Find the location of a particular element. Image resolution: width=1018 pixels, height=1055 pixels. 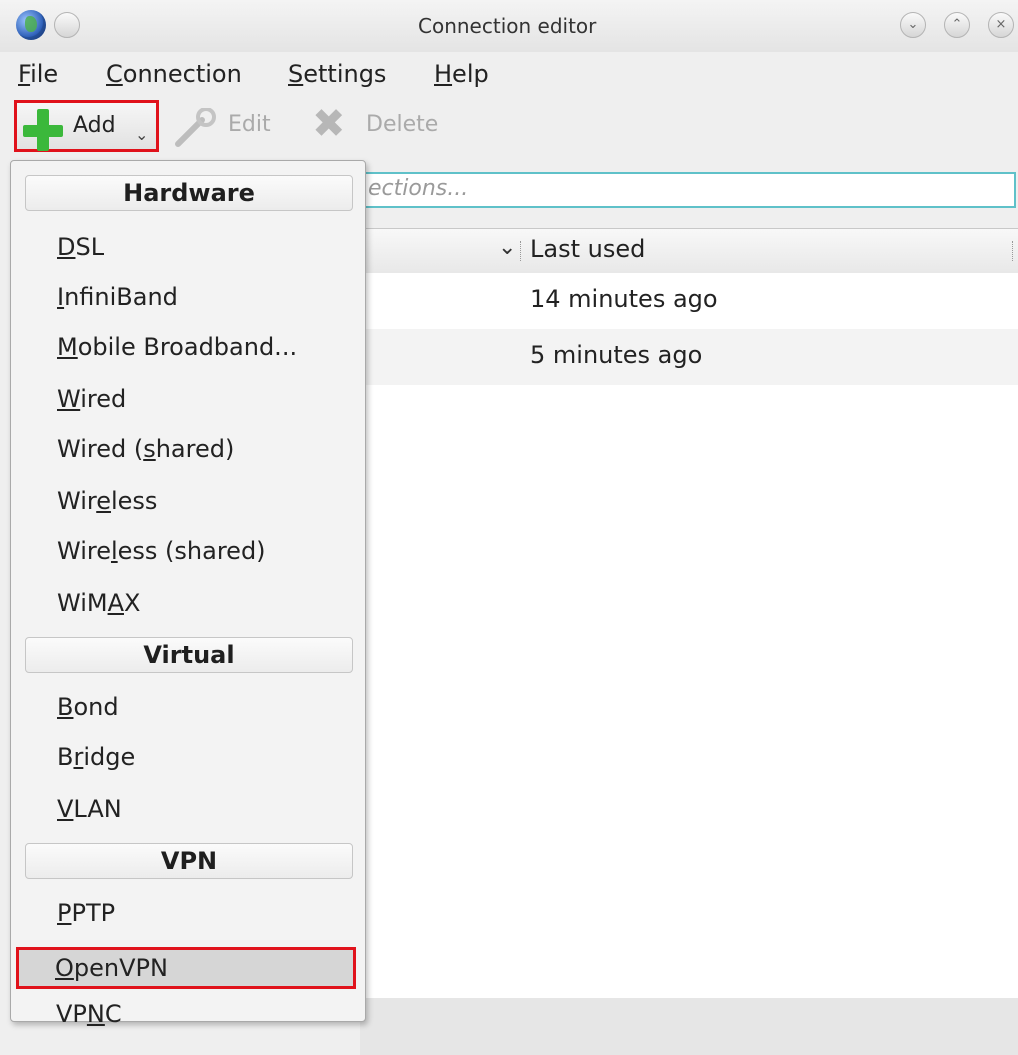

delete-icon: ✖ is located at coordinates (329, 124).